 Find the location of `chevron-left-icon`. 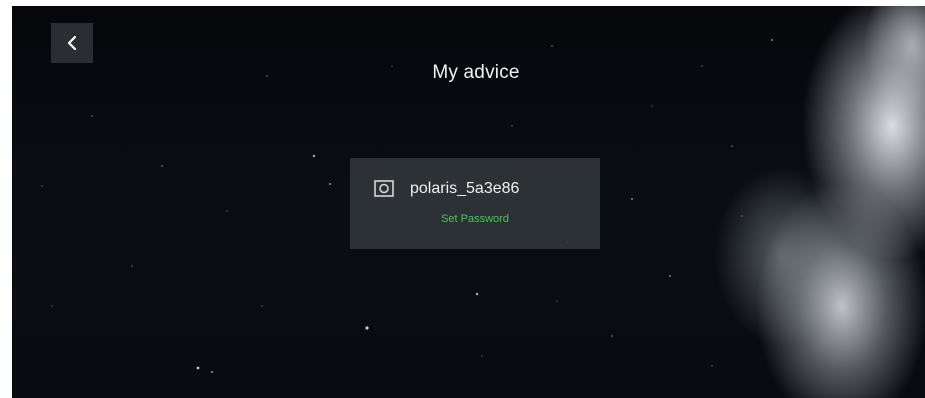

chevron-left-icon is located at coordinates (72, 43).